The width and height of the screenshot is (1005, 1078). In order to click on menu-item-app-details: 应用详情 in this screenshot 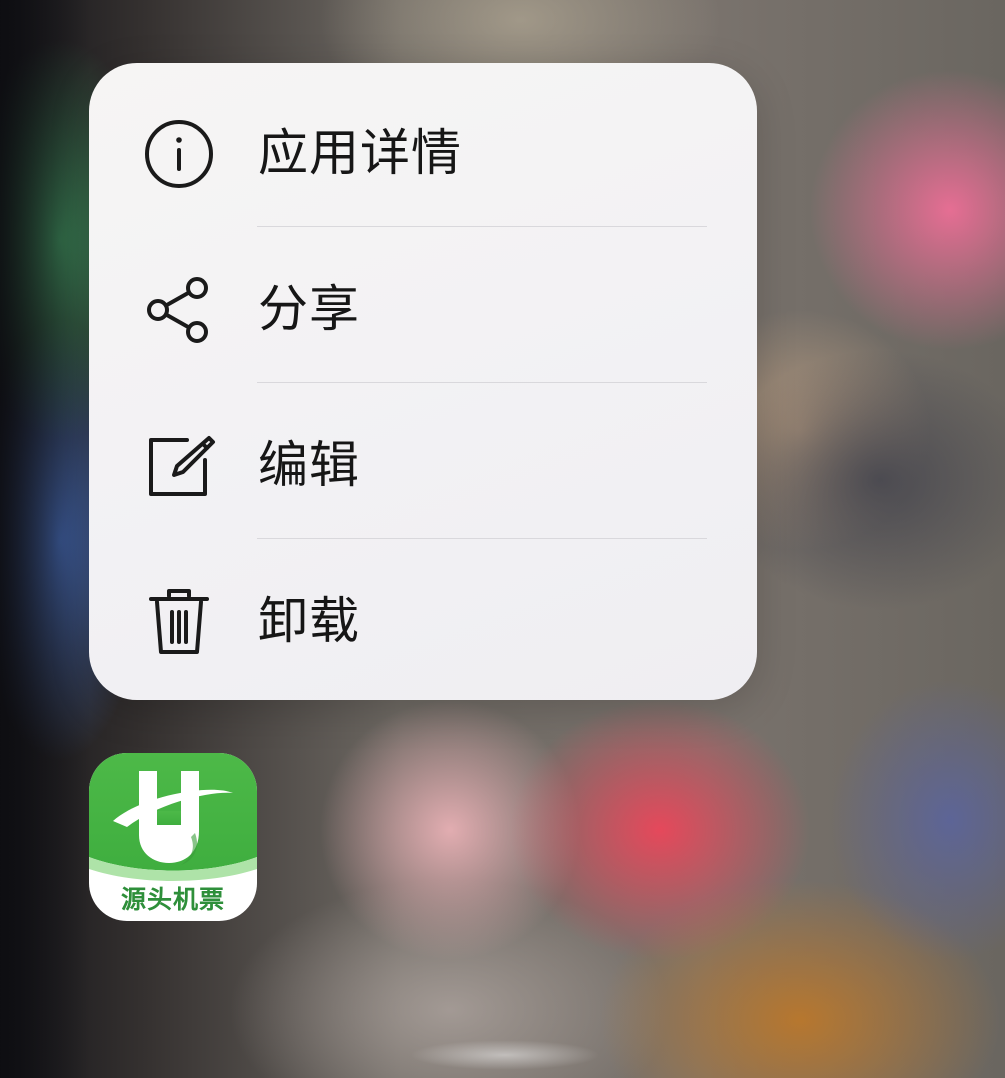, I will do `click(423, 148)`.